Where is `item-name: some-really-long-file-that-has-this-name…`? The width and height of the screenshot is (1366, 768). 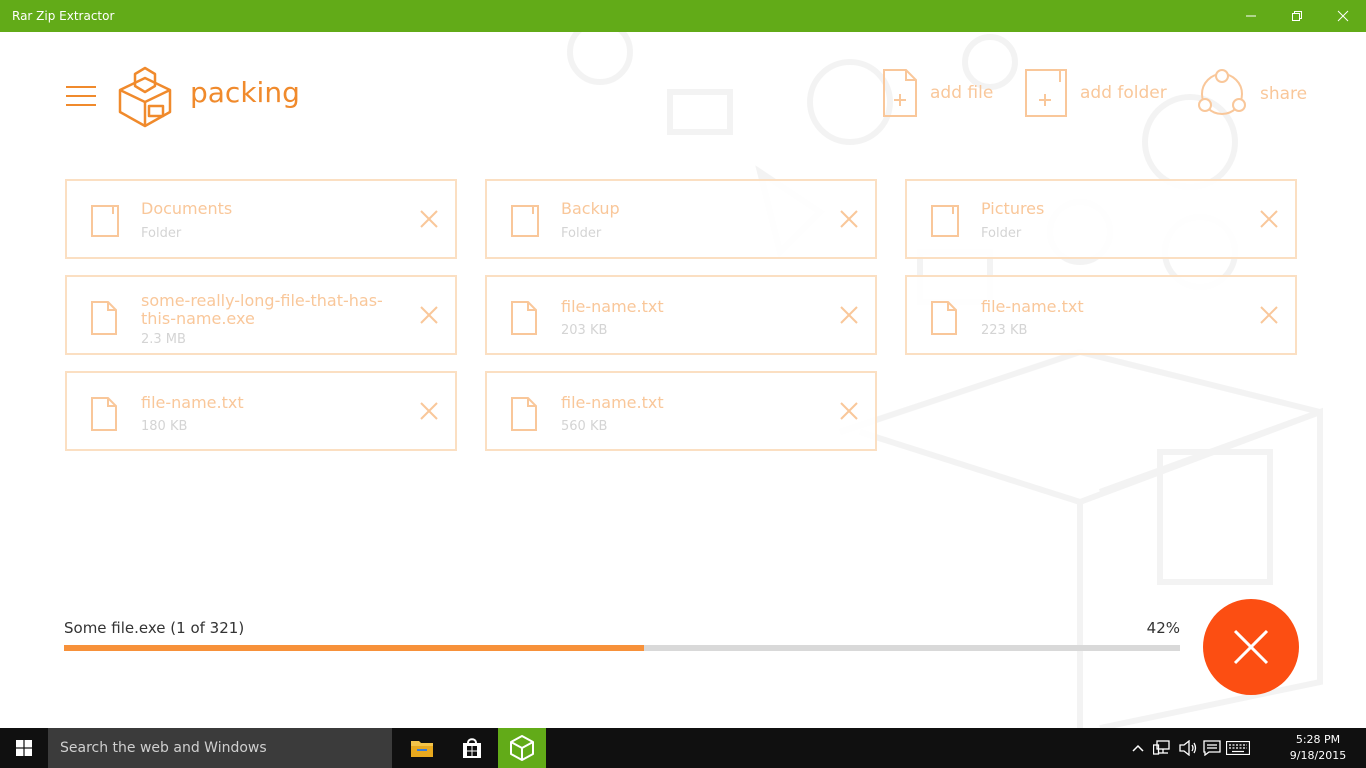
item-name: some-really-long-file-that-has-this-name… is located at coordinates (262, 309).